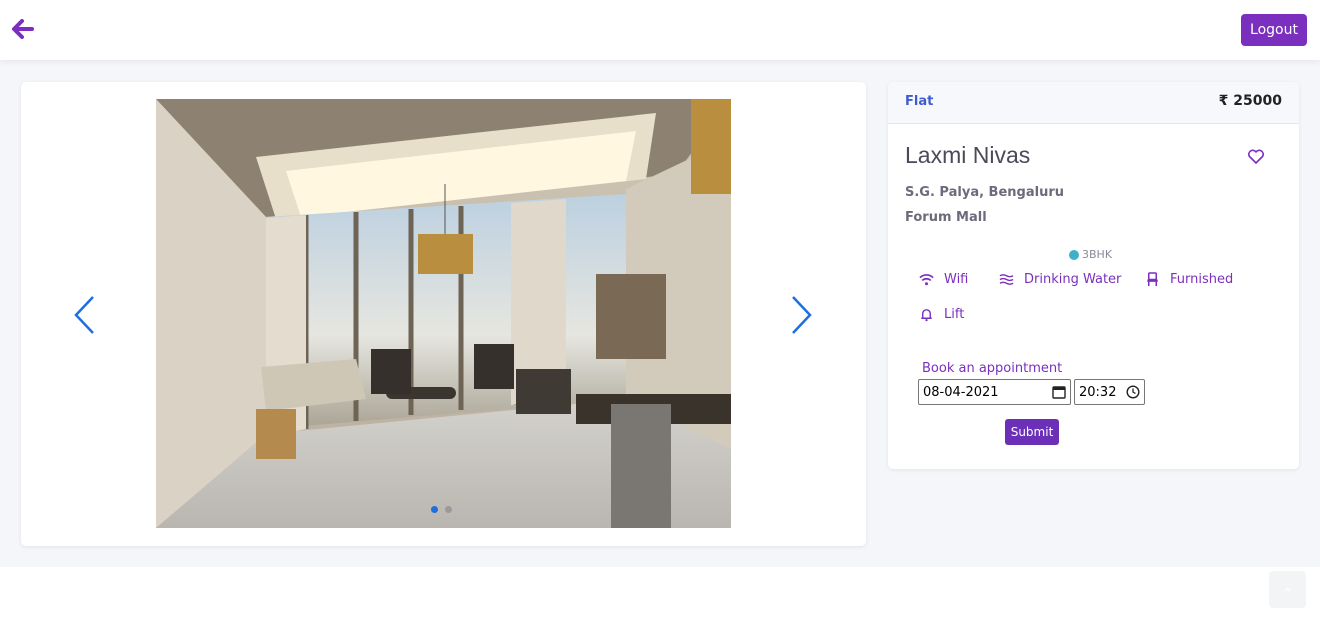  Describe the element at coordinates (85, 315) in the screenshot. I see `chevron-left-icon` at that location.